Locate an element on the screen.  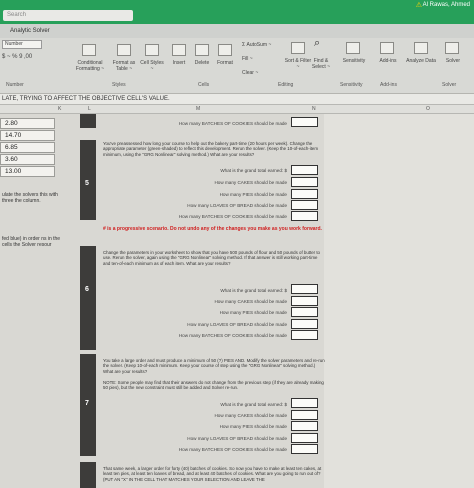
conditional-formatting-icon is located at coordinates (89, 50).